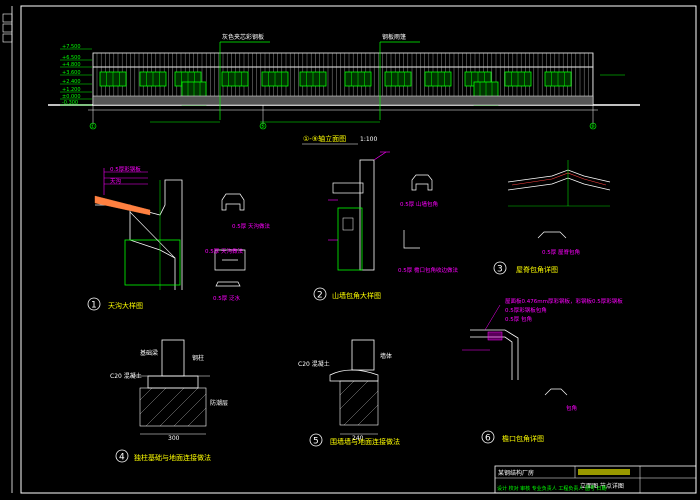 The height and width of the screenshot is (500, 700). Describe the element at coordinates (94, 306) in the screenshot. I see `d1-number: 1` at that location.